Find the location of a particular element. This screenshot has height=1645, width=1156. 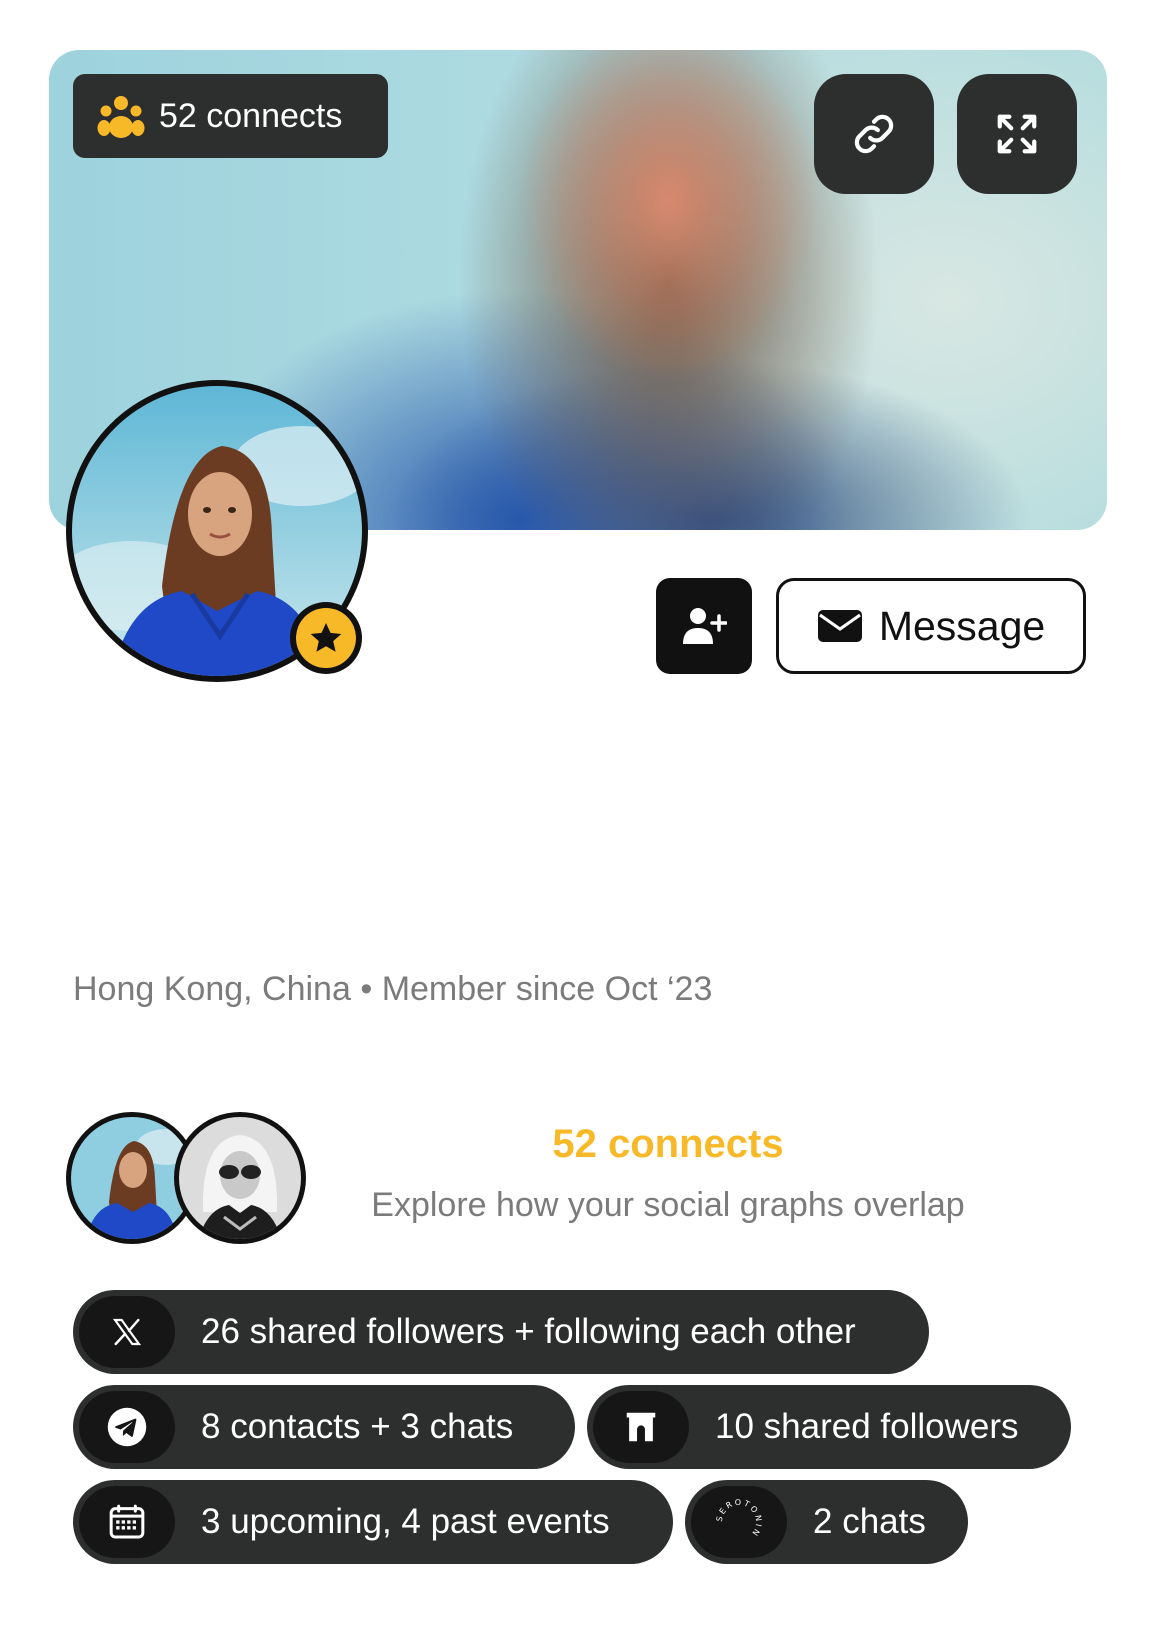

people-group-icon is located at coordinates (121, 117).